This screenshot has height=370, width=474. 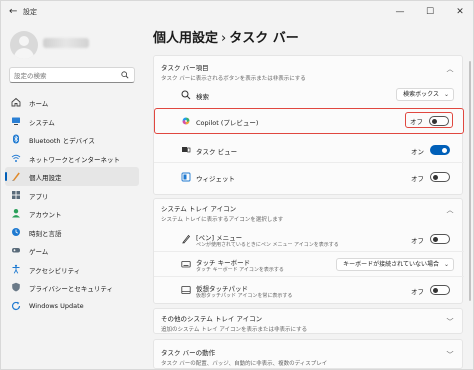 What do you see at coordinates (72, 306) in the screenshot?
I see `sidebar-item-windows-update: Windows Update` at bounding box center [72, 306].